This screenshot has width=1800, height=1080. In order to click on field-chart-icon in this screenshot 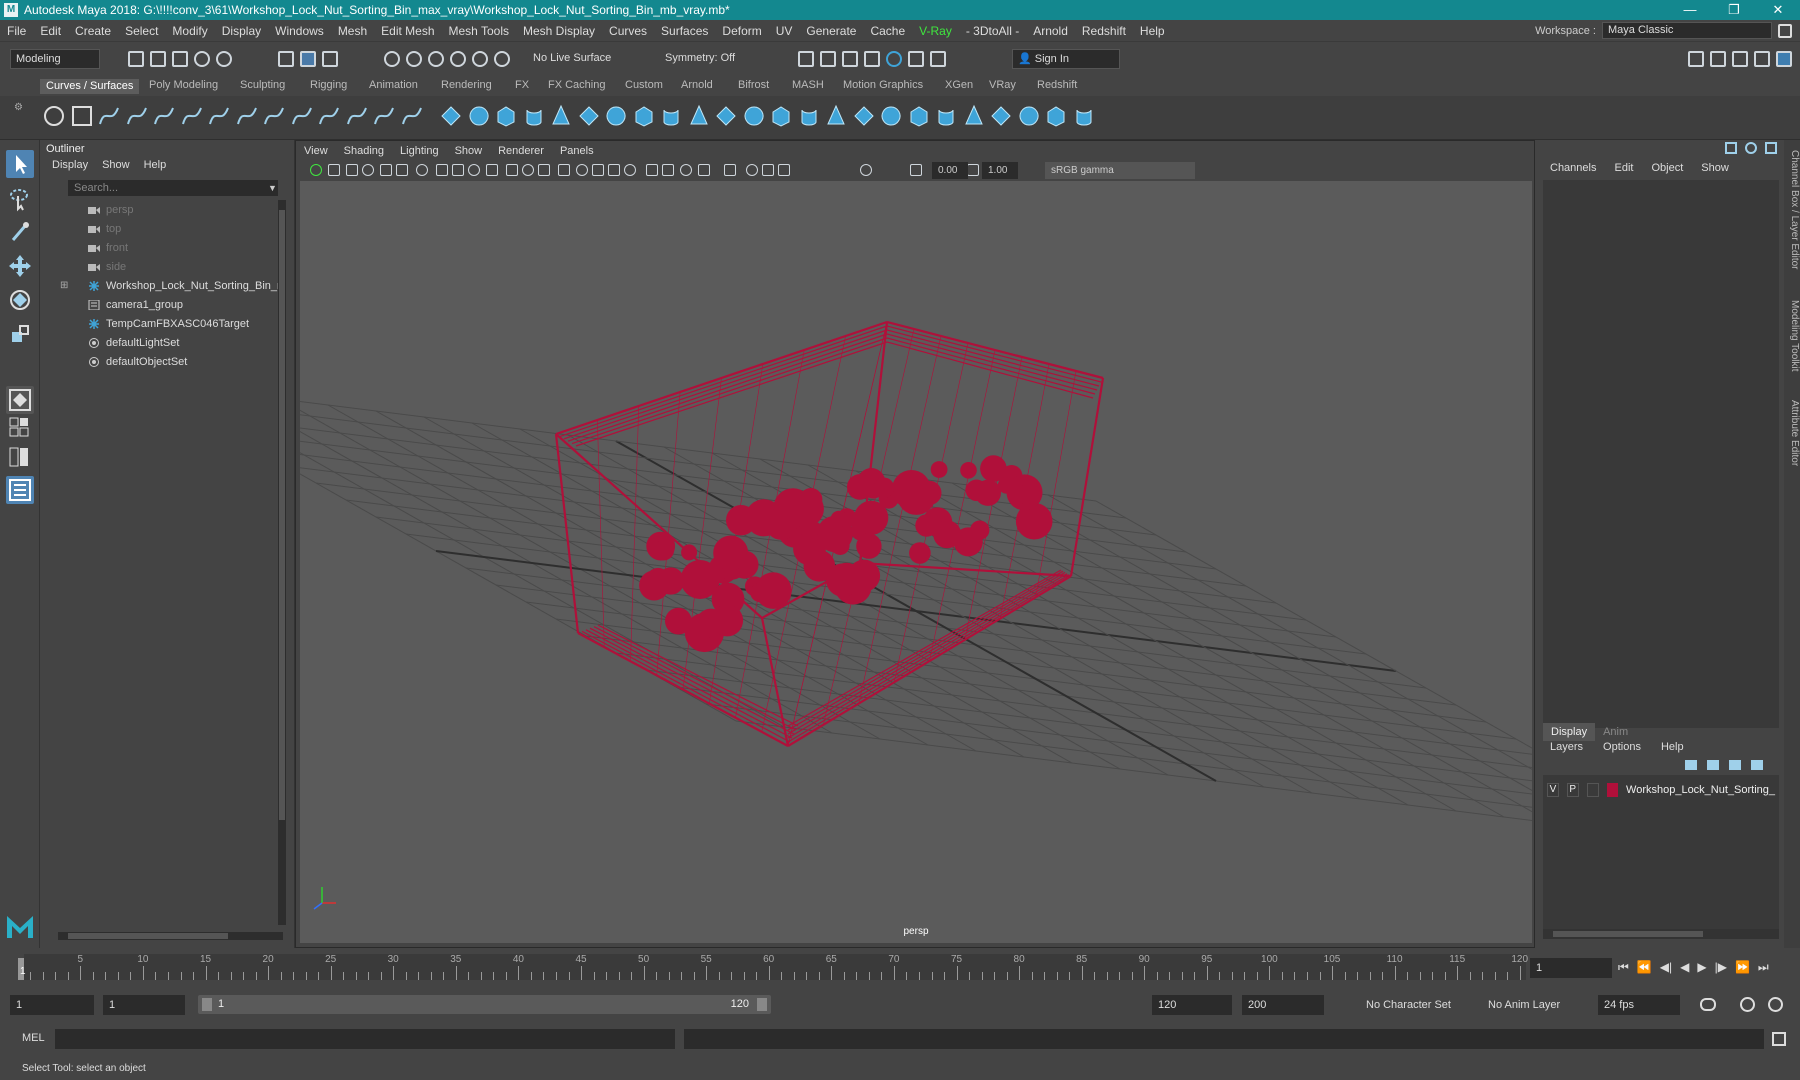, I will do `click(492, 170)`.